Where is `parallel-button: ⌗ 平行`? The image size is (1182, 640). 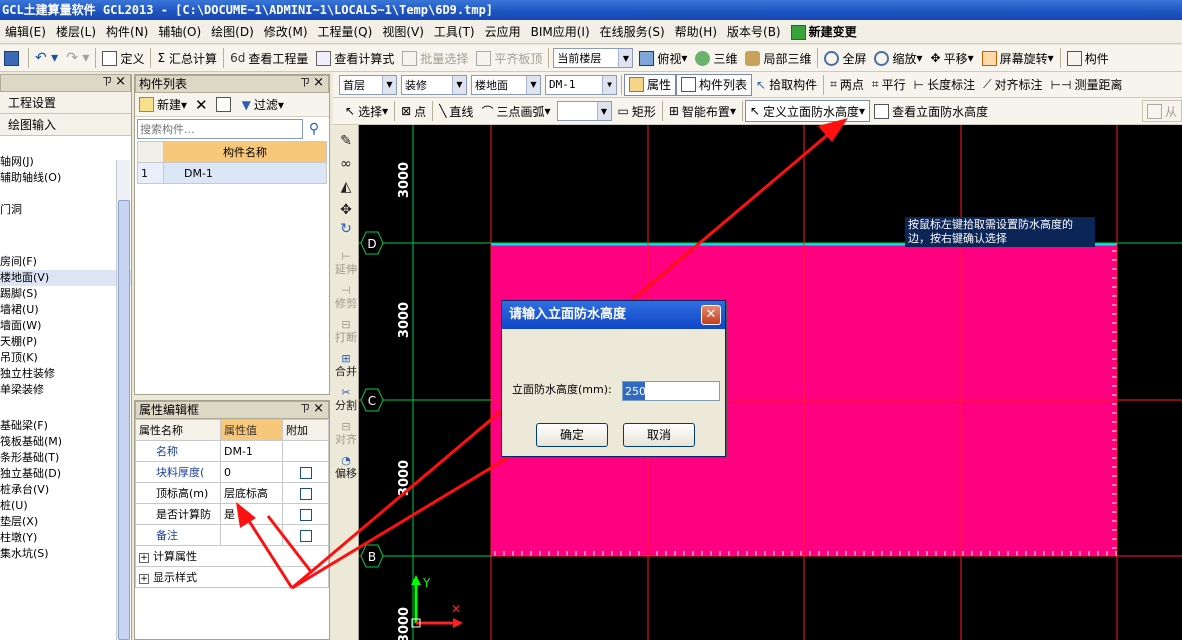
parallel-button: ⌗ 平行 is located at coordinates (889, 85).